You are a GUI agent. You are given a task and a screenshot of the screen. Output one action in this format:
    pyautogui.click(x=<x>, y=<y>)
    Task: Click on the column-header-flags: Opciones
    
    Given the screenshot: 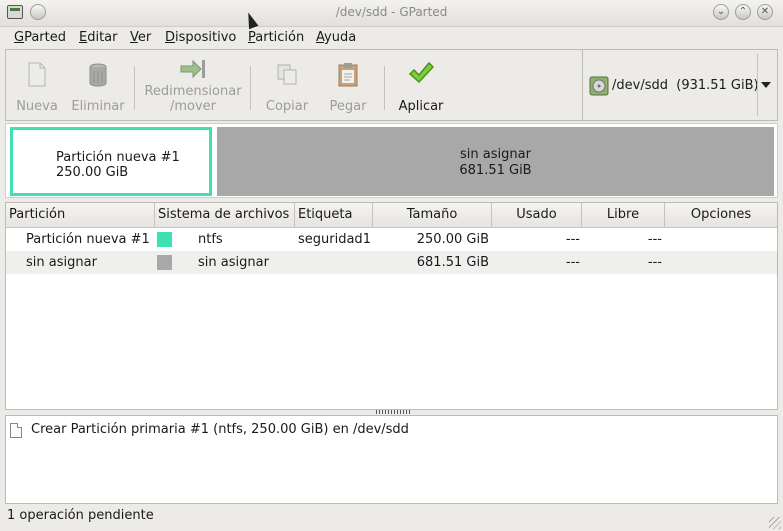 What is the action you would take?
    pyautogui.click(x=721, y=215)
    